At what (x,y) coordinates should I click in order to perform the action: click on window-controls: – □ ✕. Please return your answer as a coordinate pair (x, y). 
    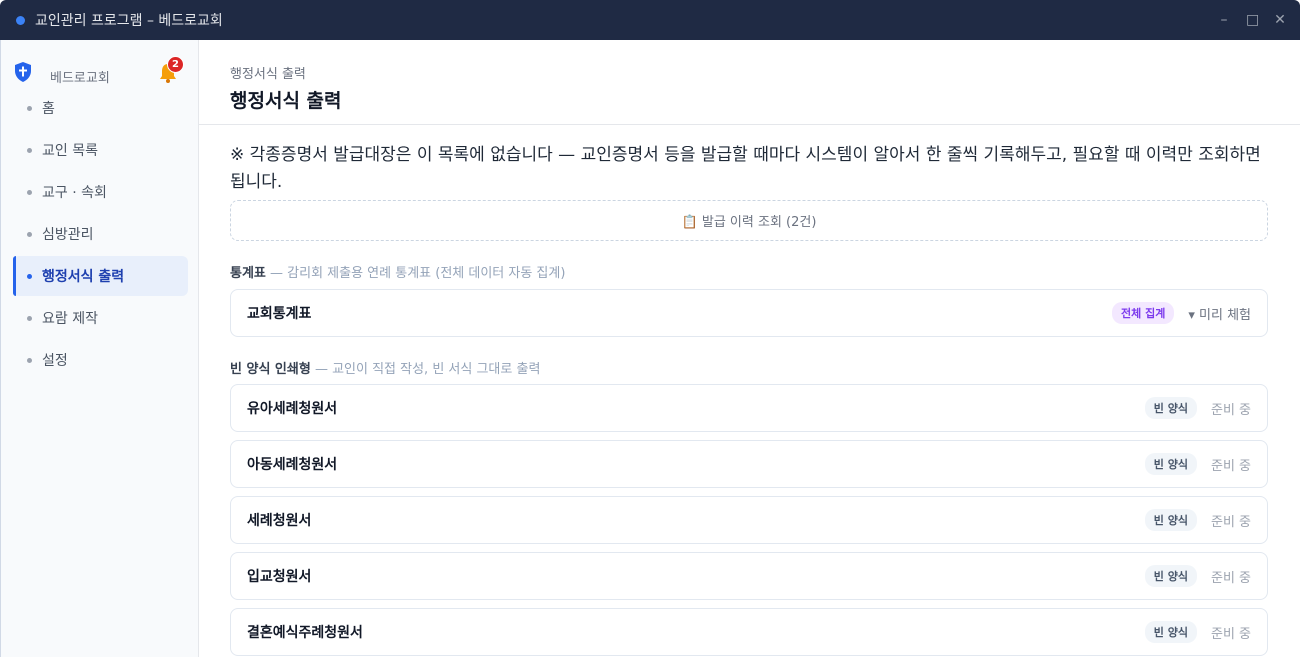
    Looking at the image, I should click on (1252, 20).